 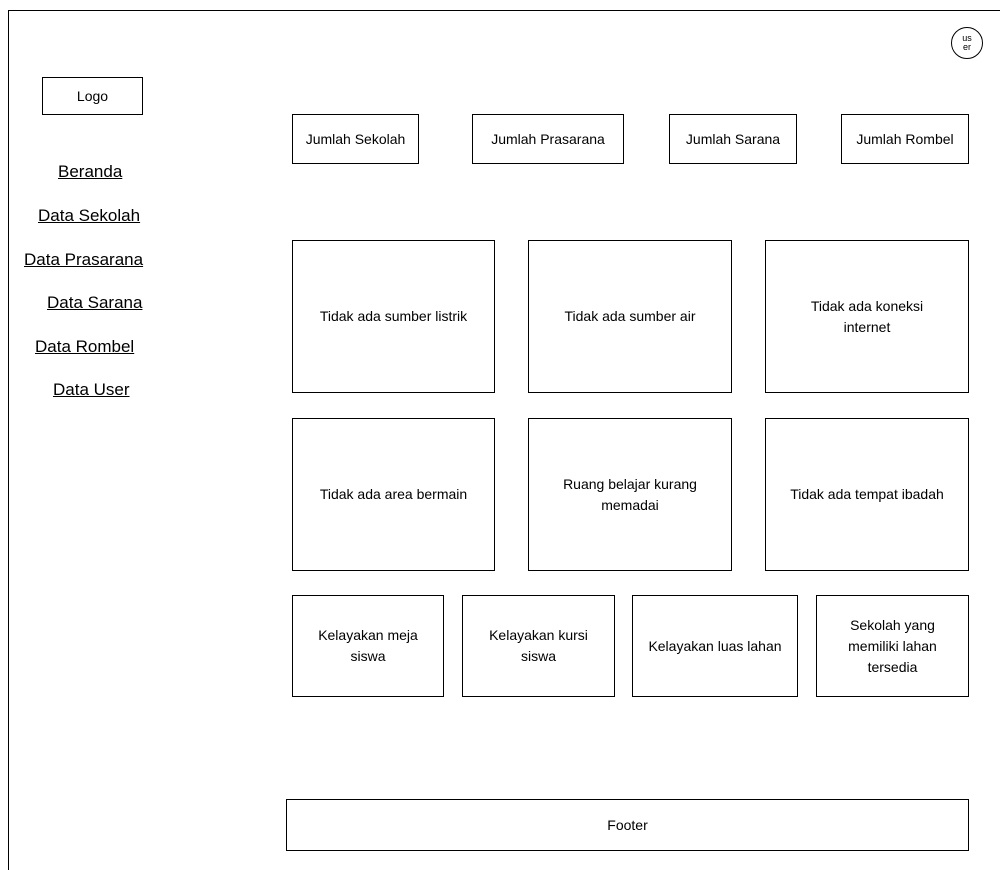 I want to click on card-label: Kelayakan kursi siswa, so click(x=538, y=645).